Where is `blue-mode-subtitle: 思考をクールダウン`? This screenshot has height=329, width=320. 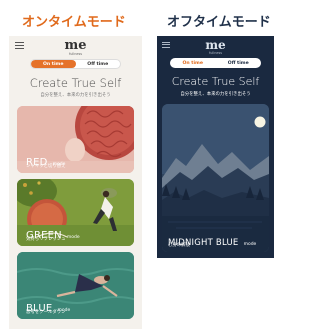 blue-mode-subtitle: 思考をクールダウン is located at coordinates (46, 312).